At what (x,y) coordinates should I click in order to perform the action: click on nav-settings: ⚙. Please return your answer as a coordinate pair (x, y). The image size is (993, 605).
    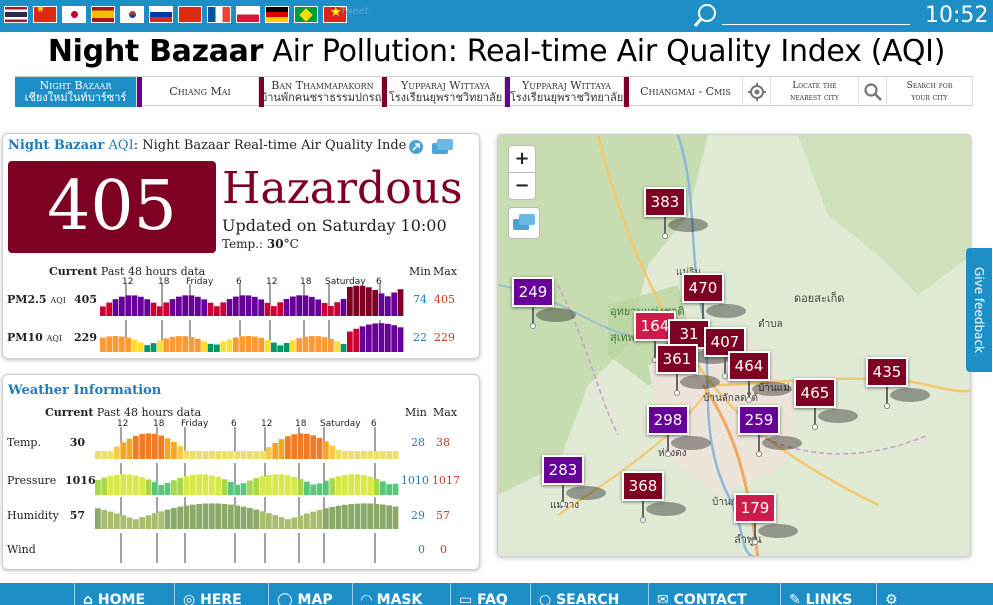
    Looking at the image, I should click on (901, 594).